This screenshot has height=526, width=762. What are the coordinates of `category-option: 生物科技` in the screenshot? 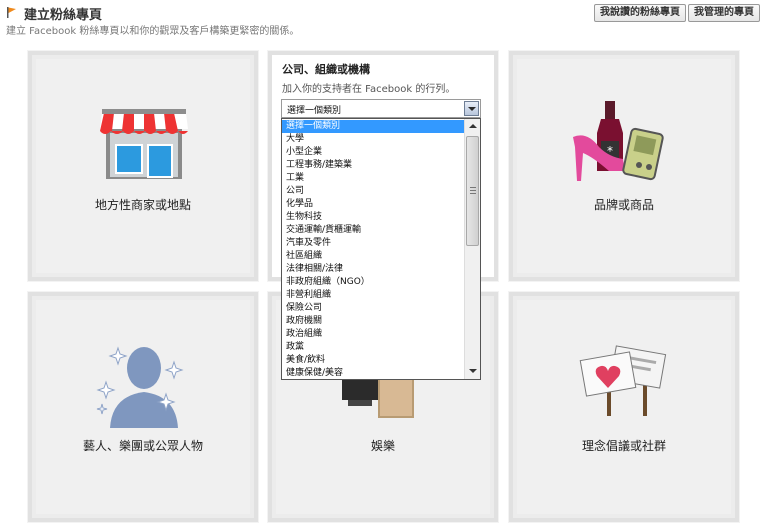 It's located at (374, 217).